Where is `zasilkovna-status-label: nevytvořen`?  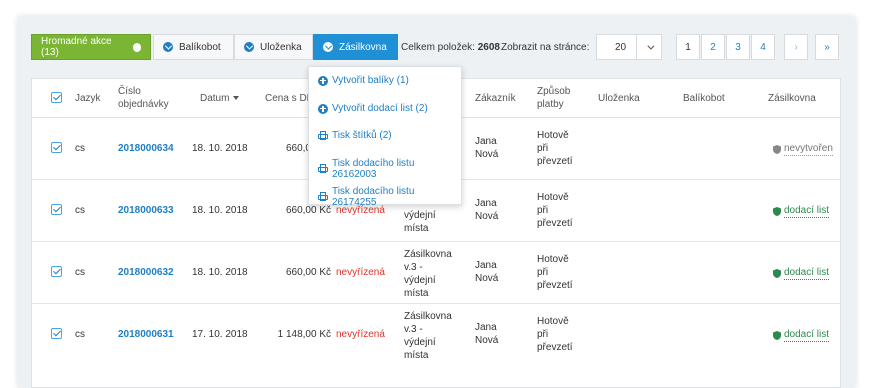 zasilkovna-status-label: nevytvořen is located at coordinates (808, 149).